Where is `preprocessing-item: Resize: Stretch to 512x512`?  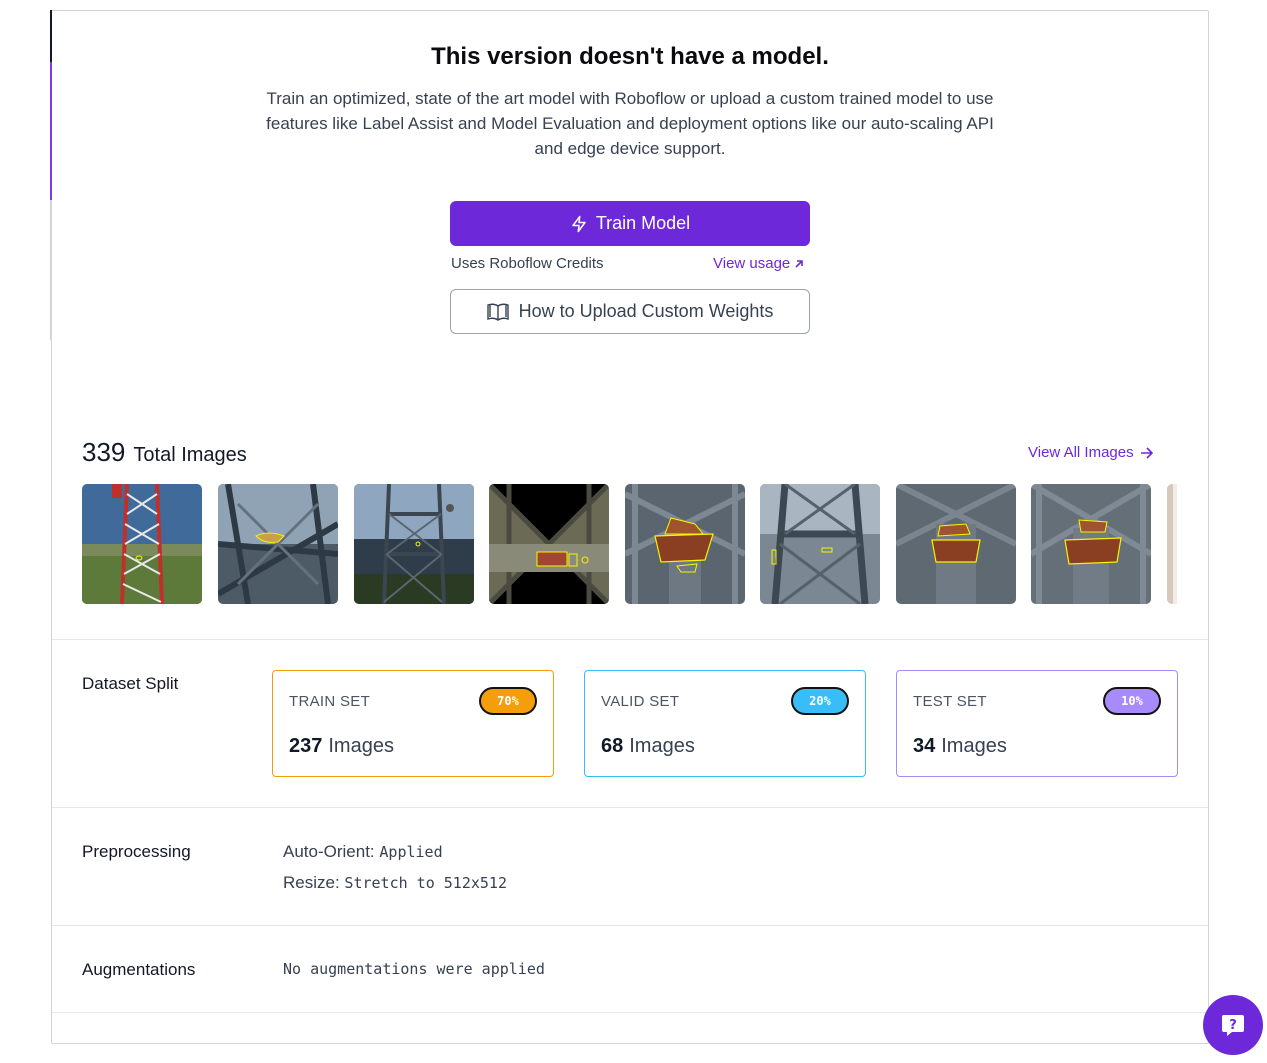 preprocessing-item: Resize: Stretch to 512x512 is located at coordinates (395, 883).